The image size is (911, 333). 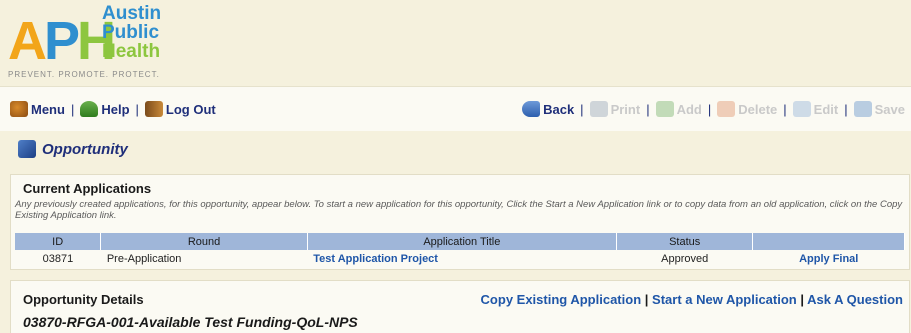 I want to click on delete-label: Delete, so click(x=758, y=109).